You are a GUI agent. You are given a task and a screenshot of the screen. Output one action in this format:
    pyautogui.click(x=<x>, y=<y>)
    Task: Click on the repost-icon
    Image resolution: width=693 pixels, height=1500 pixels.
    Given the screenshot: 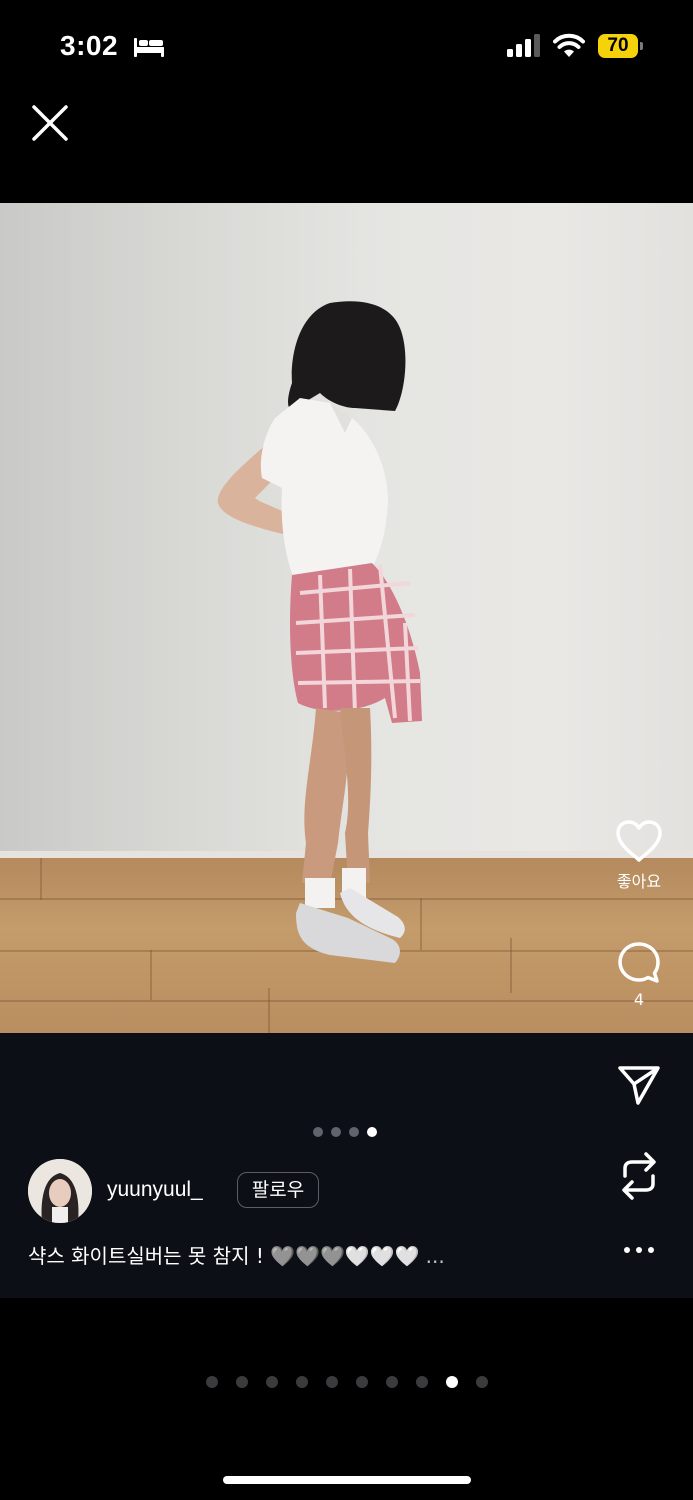 What is the action you would take?
    pyautogui.click(x=639, y=1176)
    